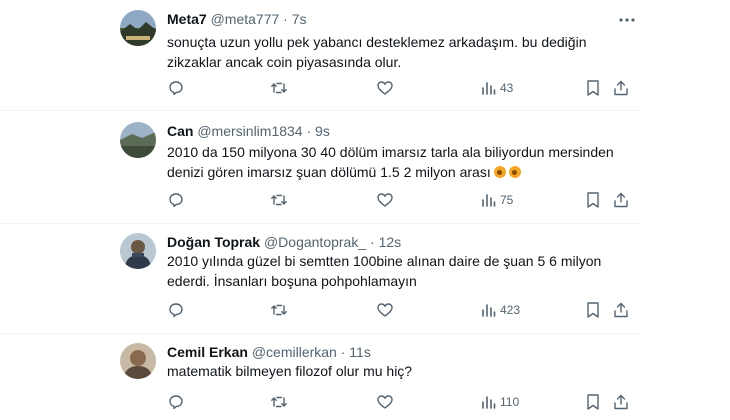 The height and width of the screenshot is (420, 730). I want to click on tweet-text: matematik bilmeyen filozof olur mu hiç?, so click(392, 371).